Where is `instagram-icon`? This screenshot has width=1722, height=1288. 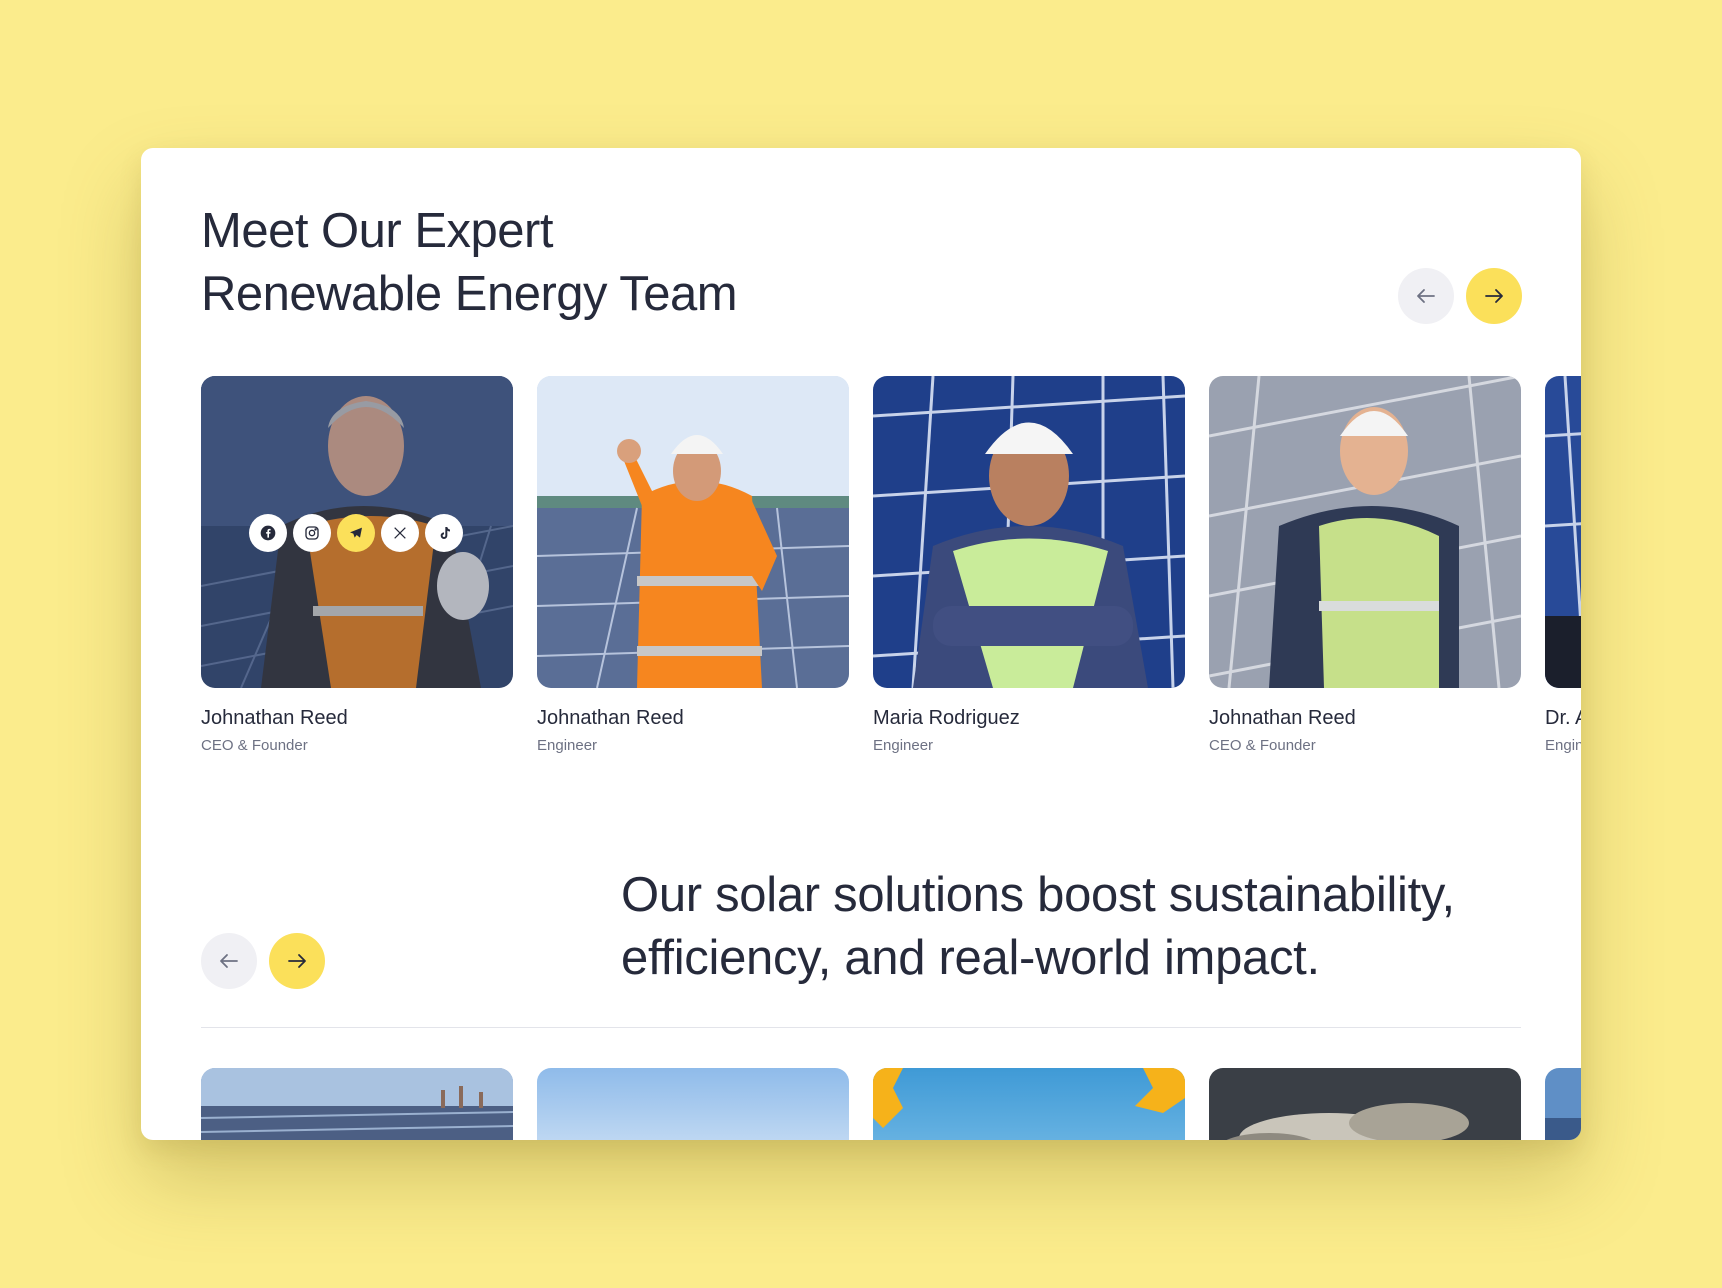 instagram-icon is located at coordinates (312, 533).